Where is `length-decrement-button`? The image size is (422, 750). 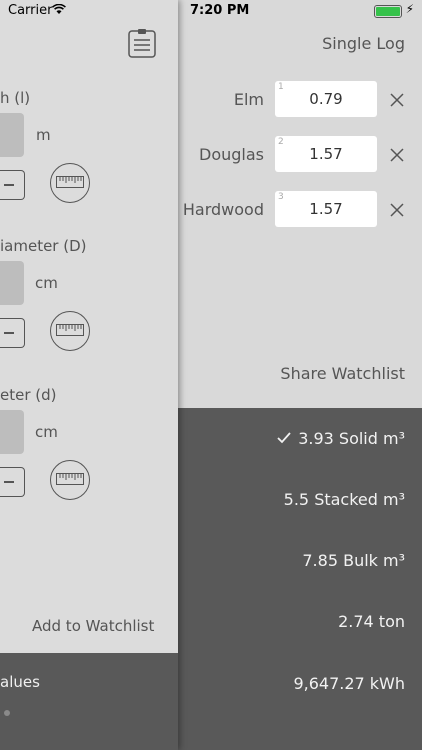 length-decrement-button is located at coordinates (12, 185).